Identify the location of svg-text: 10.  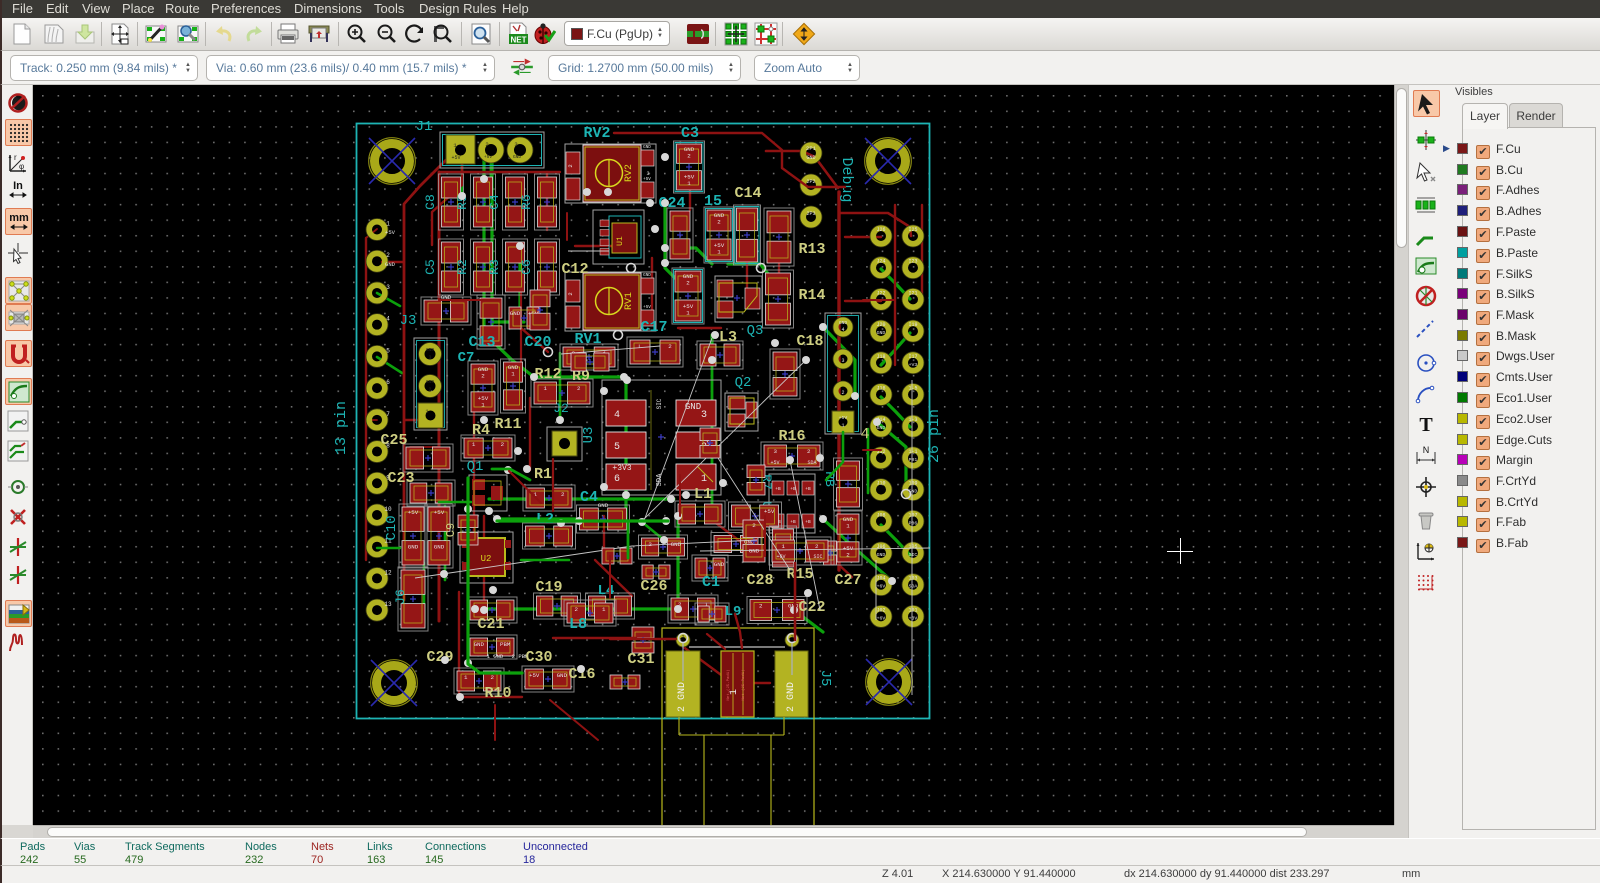
(388, 509).